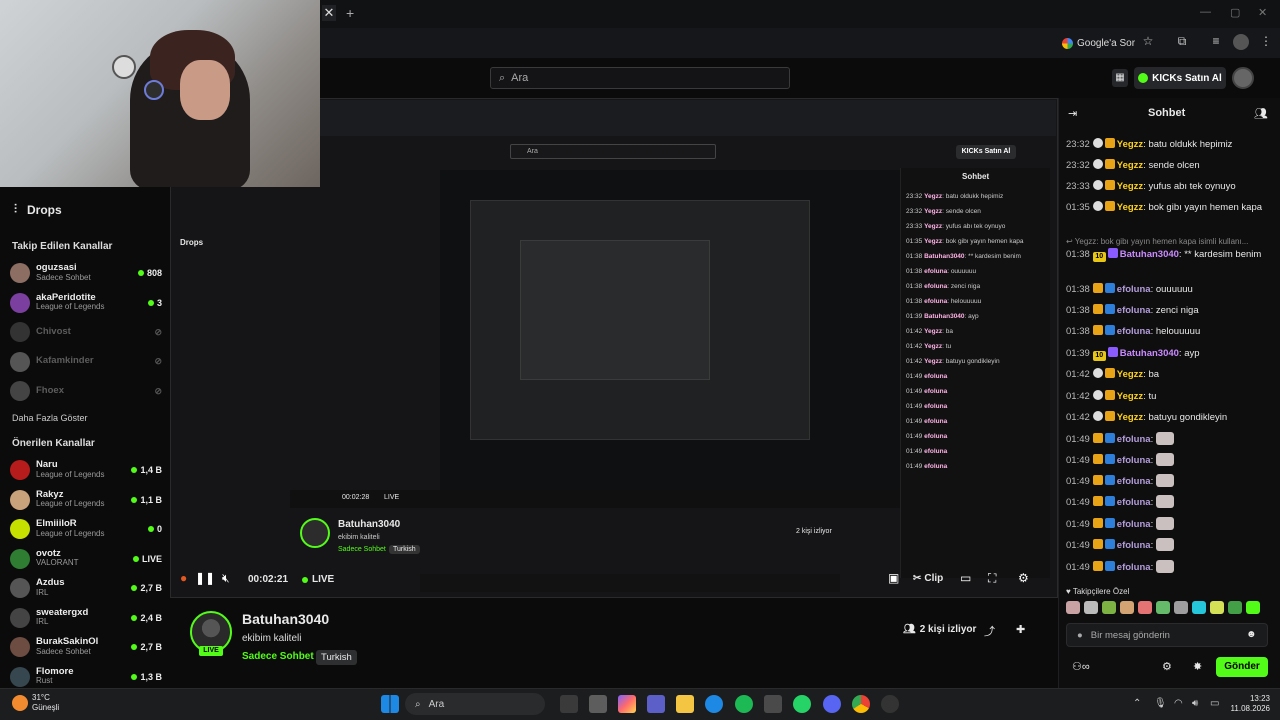 Image resolution: width=1280 pixels, height=720 pixels. Describe the element at coordinates (205, 578) in the screenshot. I see `pause-icon: ❚❚` at that location.